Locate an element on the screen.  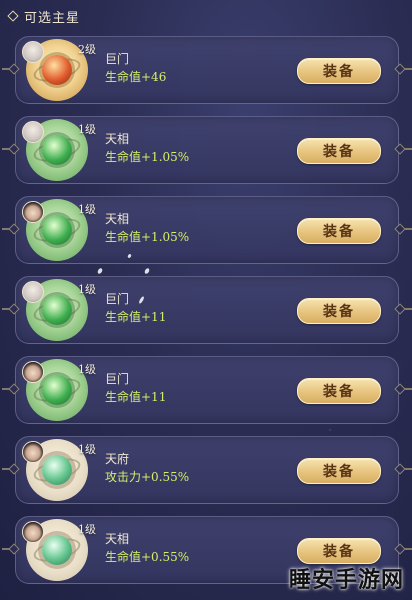
level-badge: 2级 is located at coordinates (87, 49).